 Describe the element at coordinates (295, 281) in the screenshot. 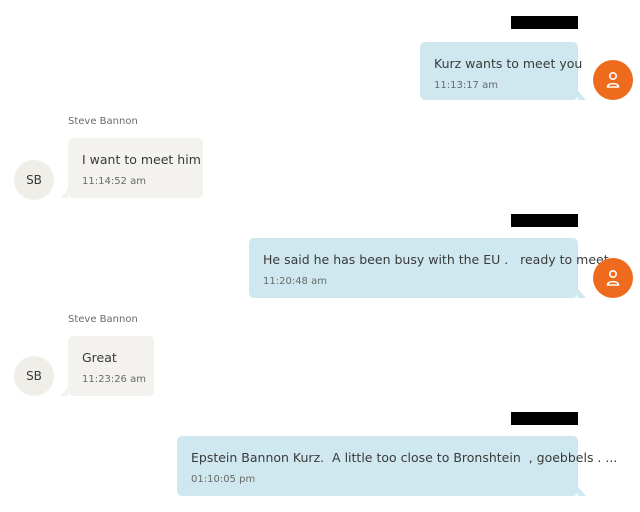

I see `message-timestamp: 11:20:48 am` at that location.